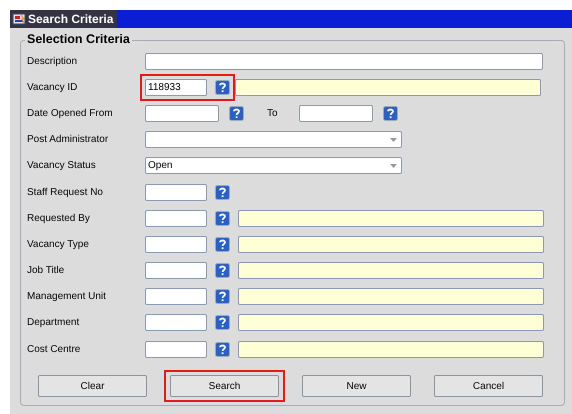  Describe the element at coordinates (54, 349) in the screenshot. I see `field-label: Cost Centre` at that location.